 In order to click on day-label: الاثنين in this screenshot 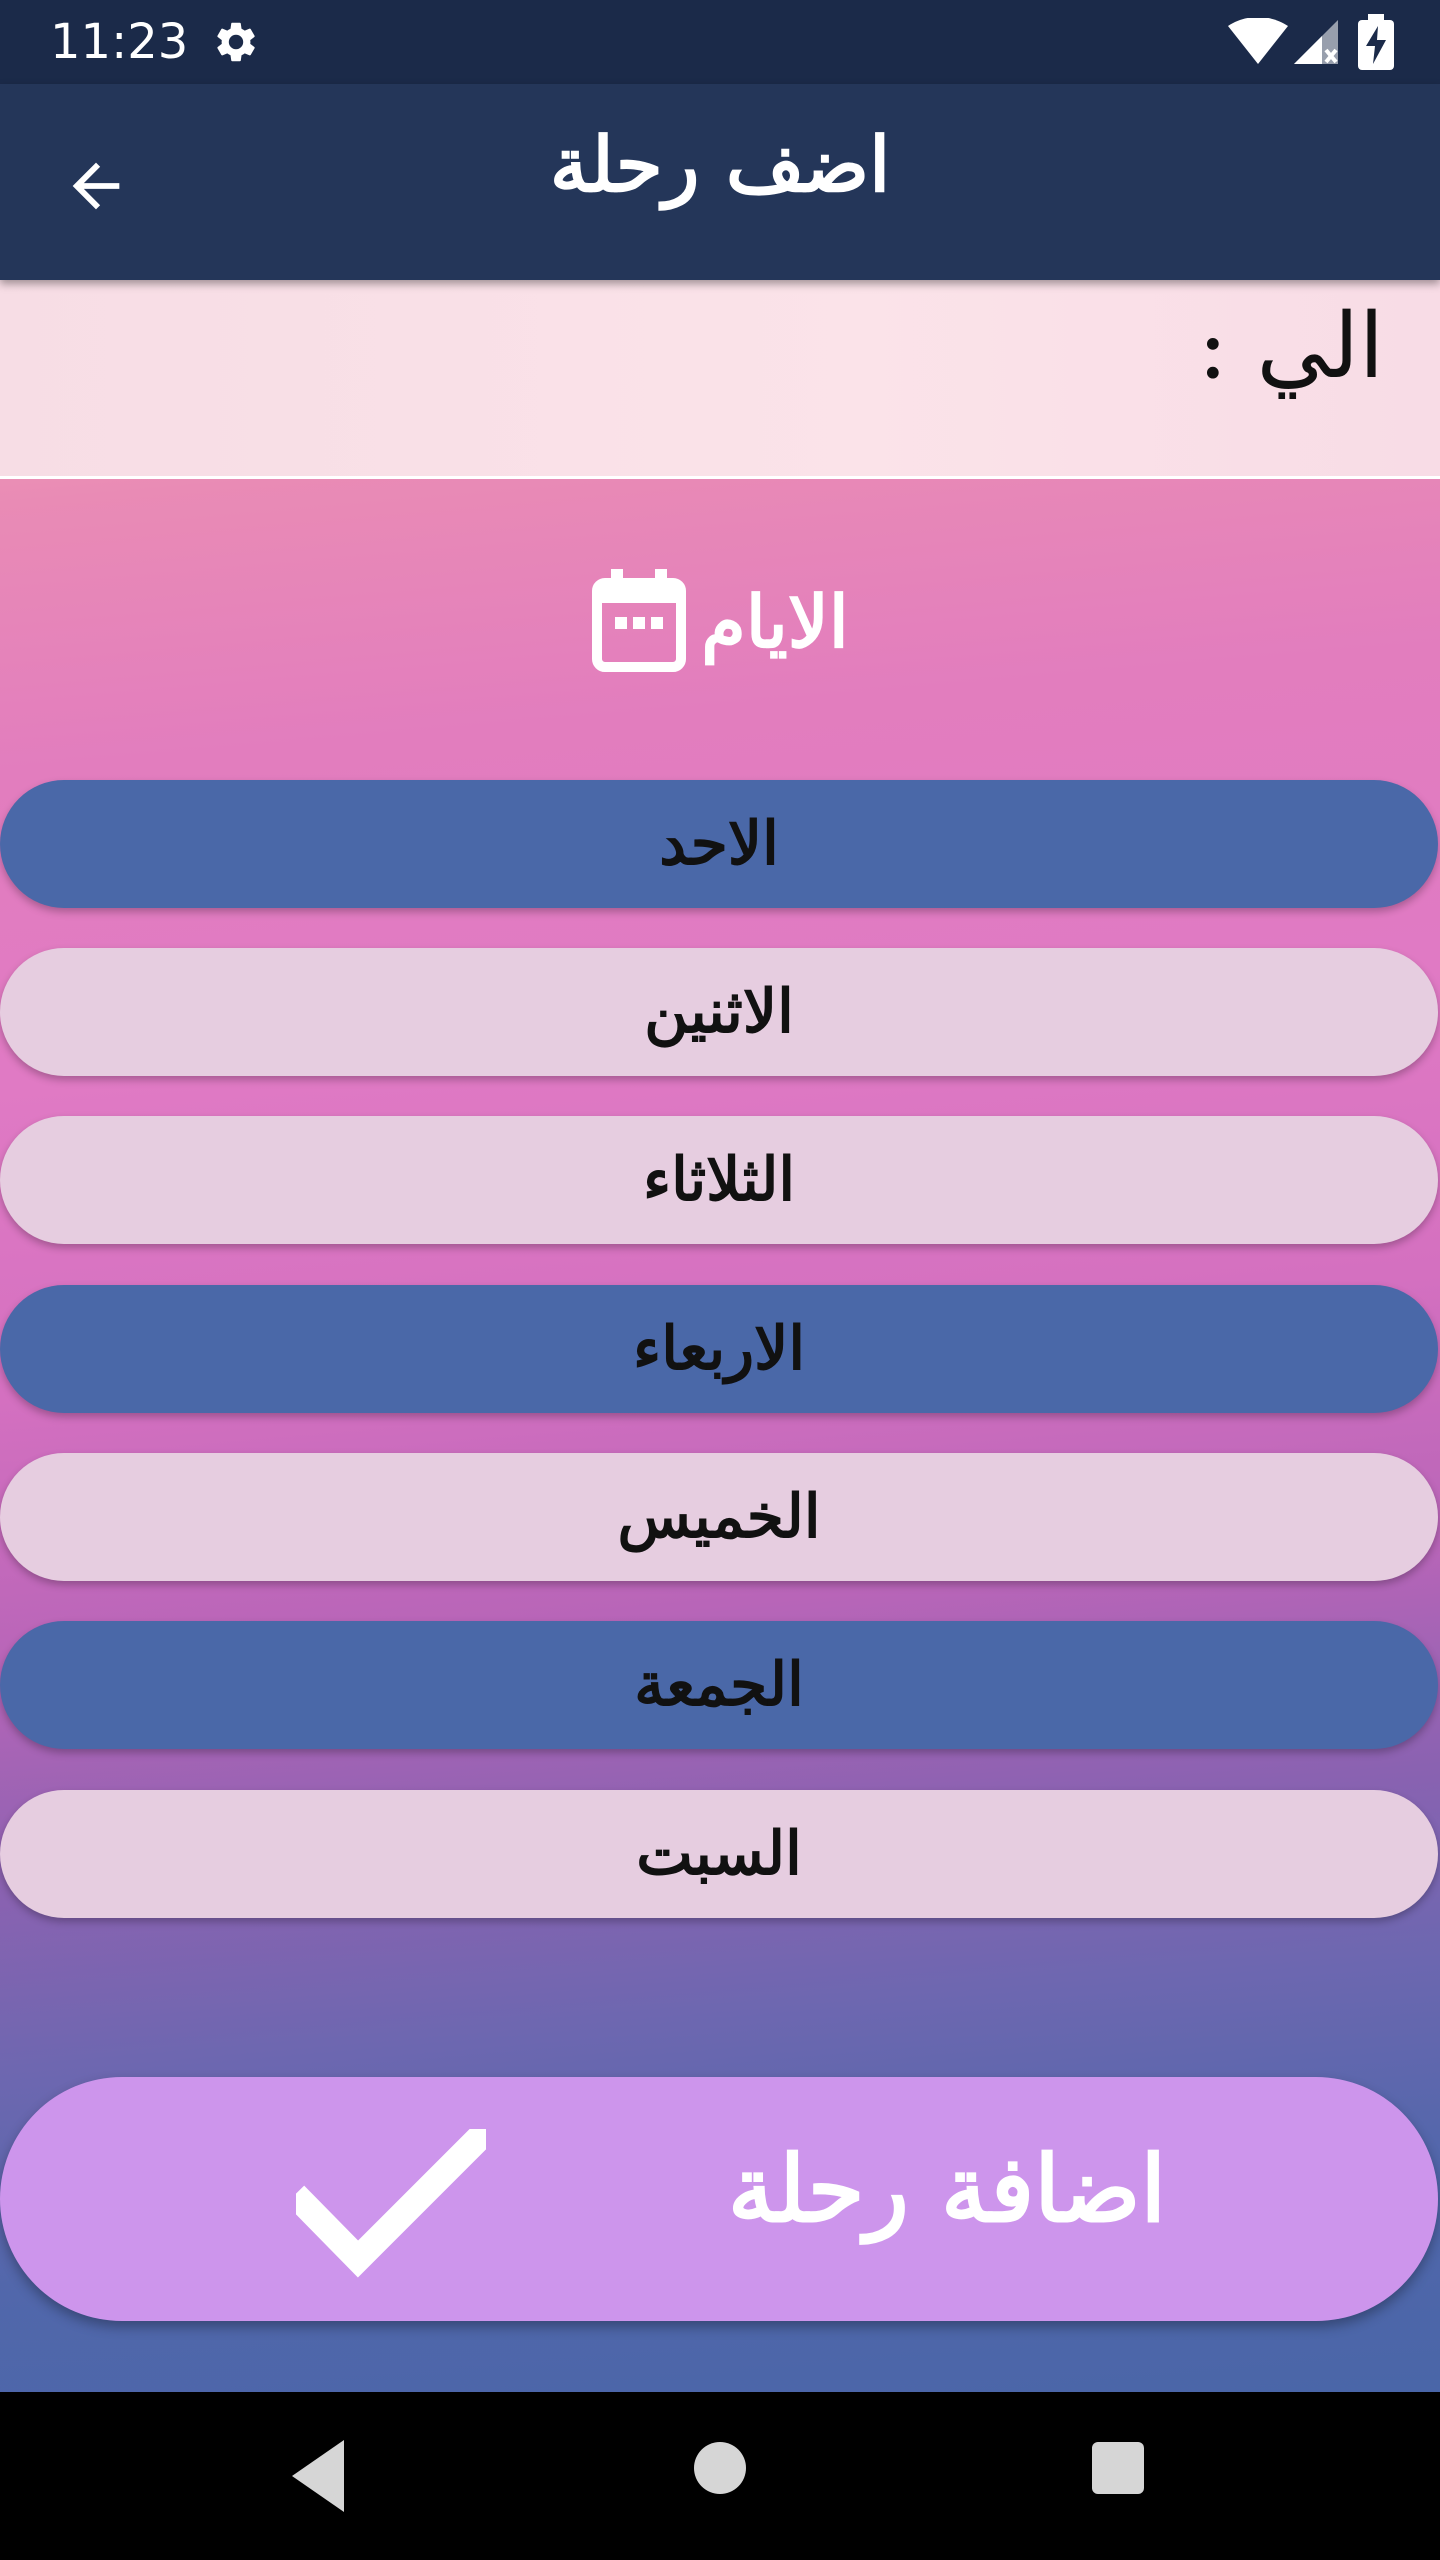, I will do `click(719, 1012)`.